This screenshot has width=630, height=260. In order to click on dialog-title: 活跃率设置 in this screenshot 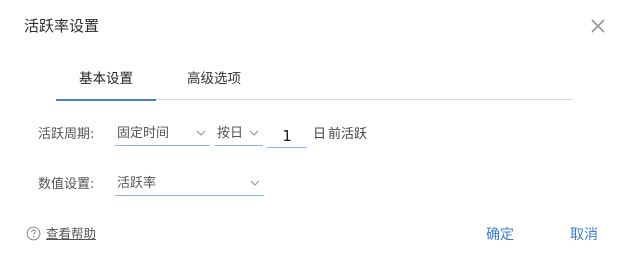, I will do `click(62, 26)`.